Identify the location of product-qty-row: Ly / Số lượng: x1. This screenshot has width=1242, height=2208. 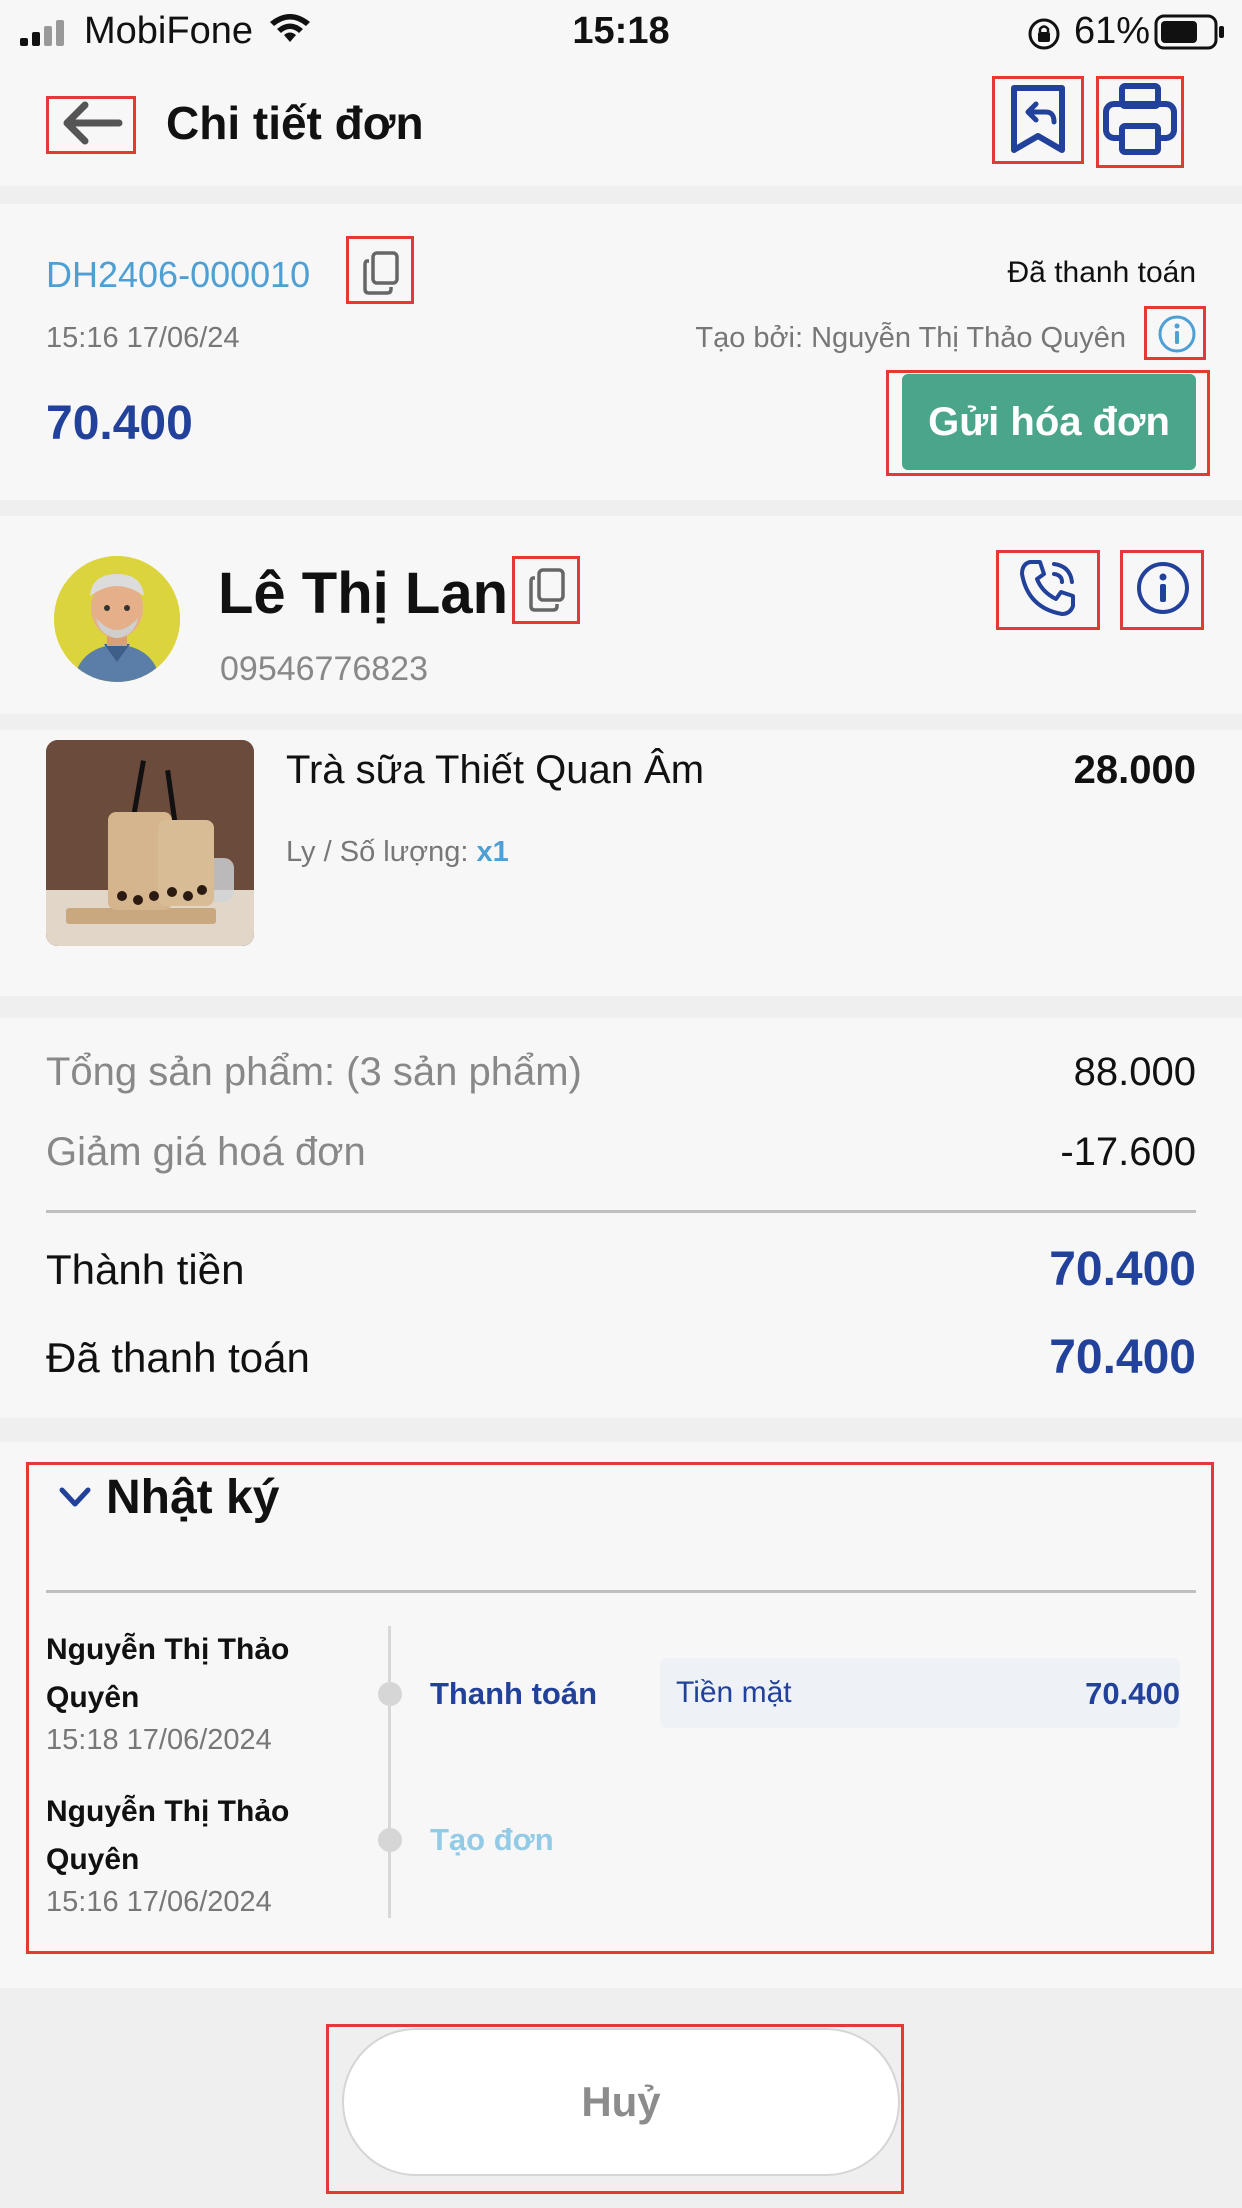
(397, 852).